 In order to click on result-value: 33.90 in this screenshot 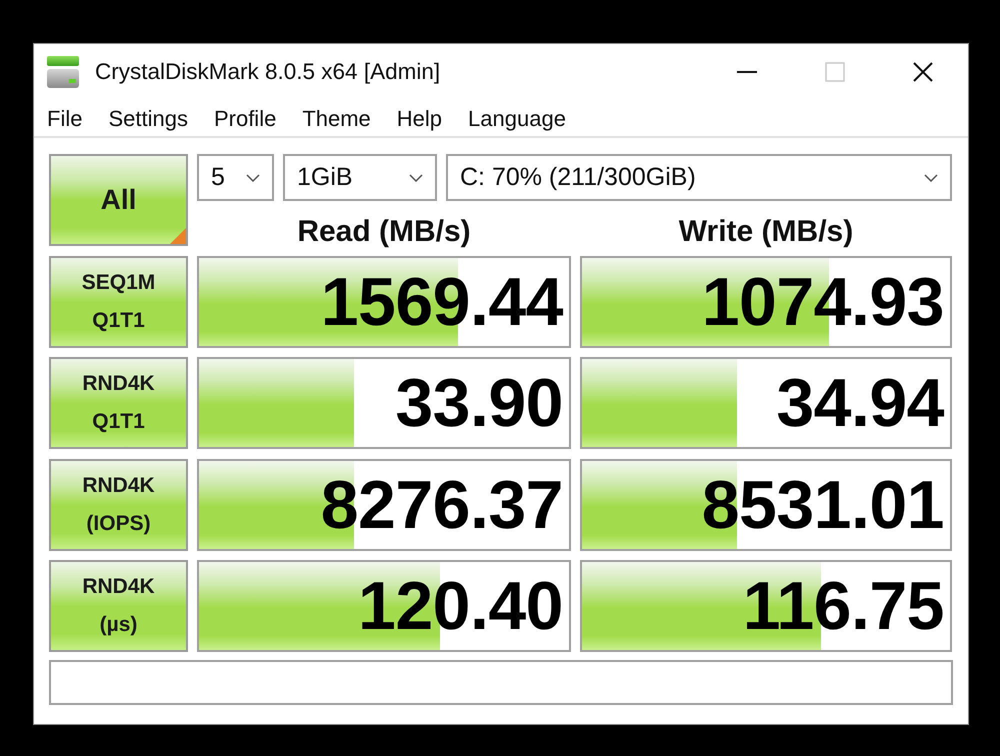, I will do `click(479, 403)`.